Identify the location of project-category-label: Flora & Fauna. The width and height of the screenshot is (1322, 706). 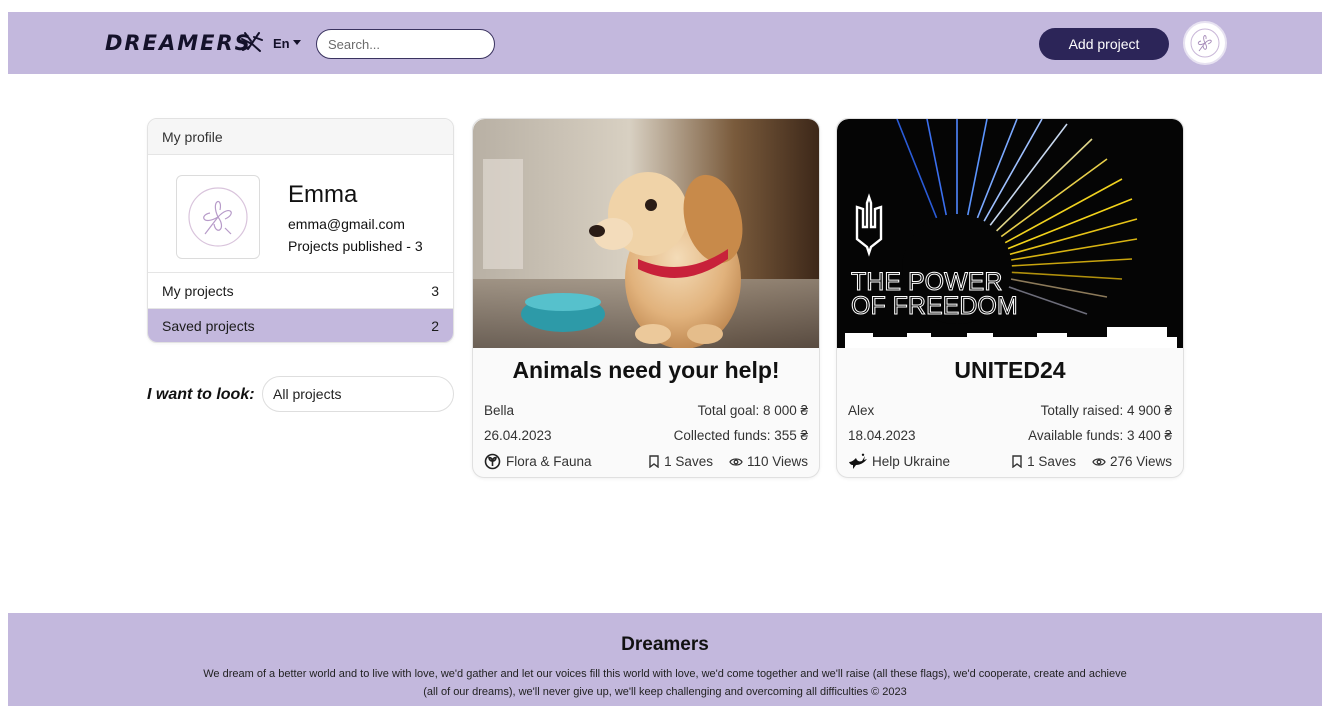
(549, 461).